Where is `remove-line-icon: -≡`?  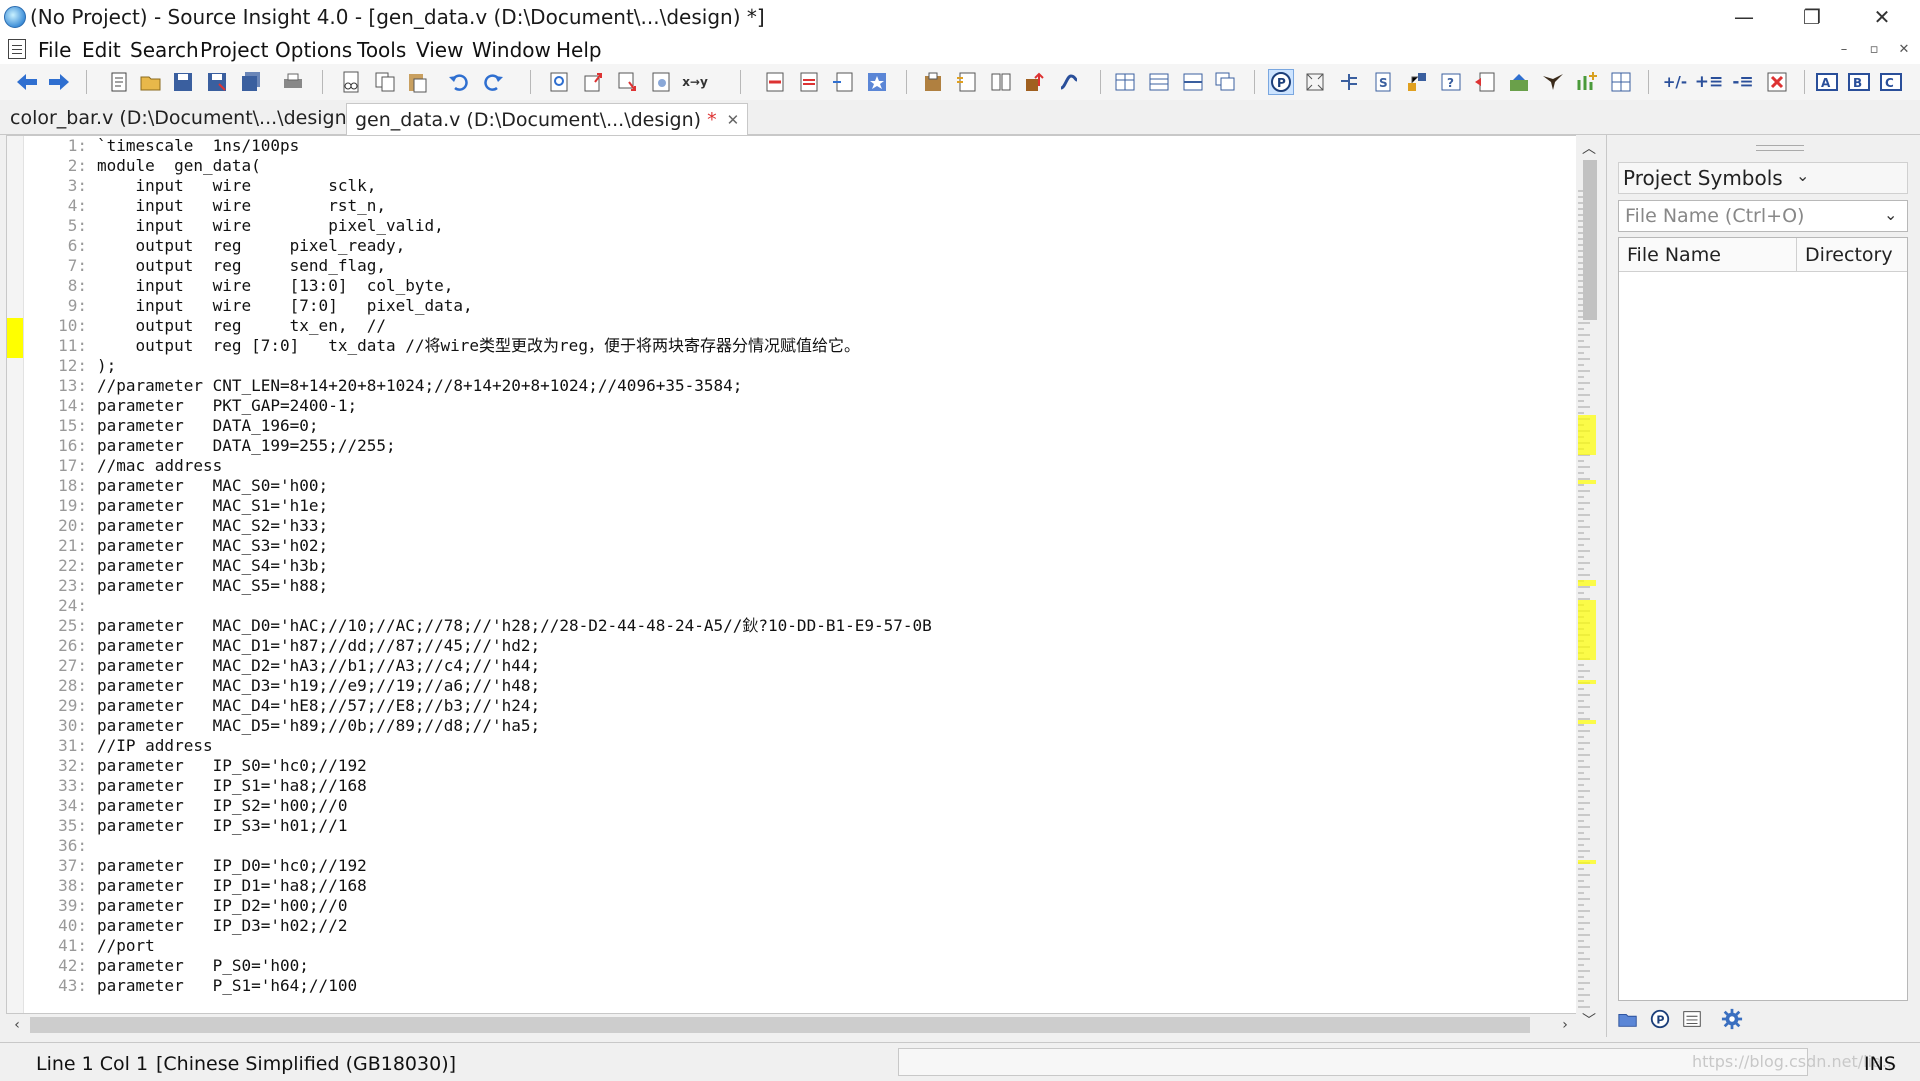 remove-line-icon: -≡ is located at coordinates (1743, 82).